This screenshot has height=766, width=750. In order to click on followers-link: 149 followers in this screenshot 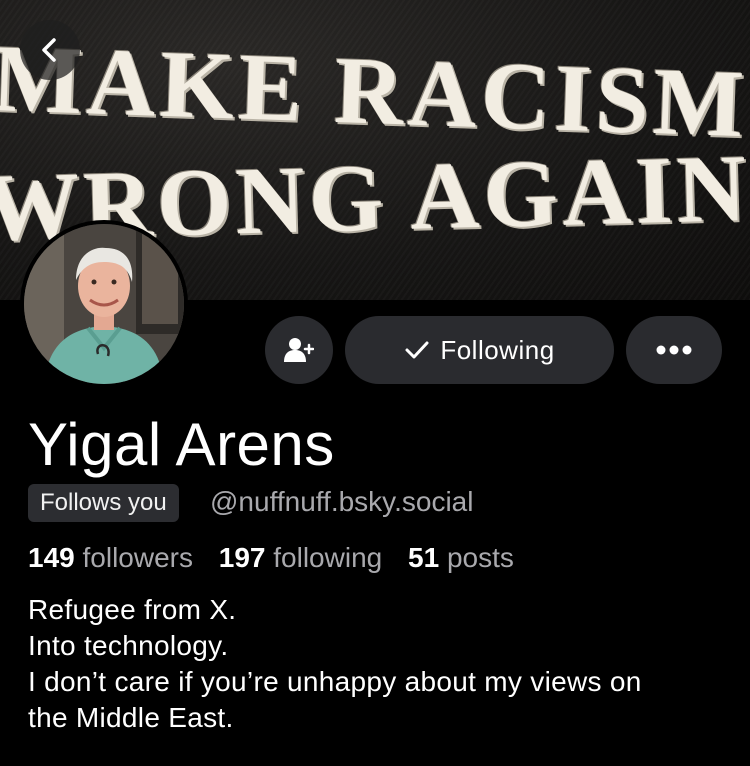, I will do `click(110, 557)`.